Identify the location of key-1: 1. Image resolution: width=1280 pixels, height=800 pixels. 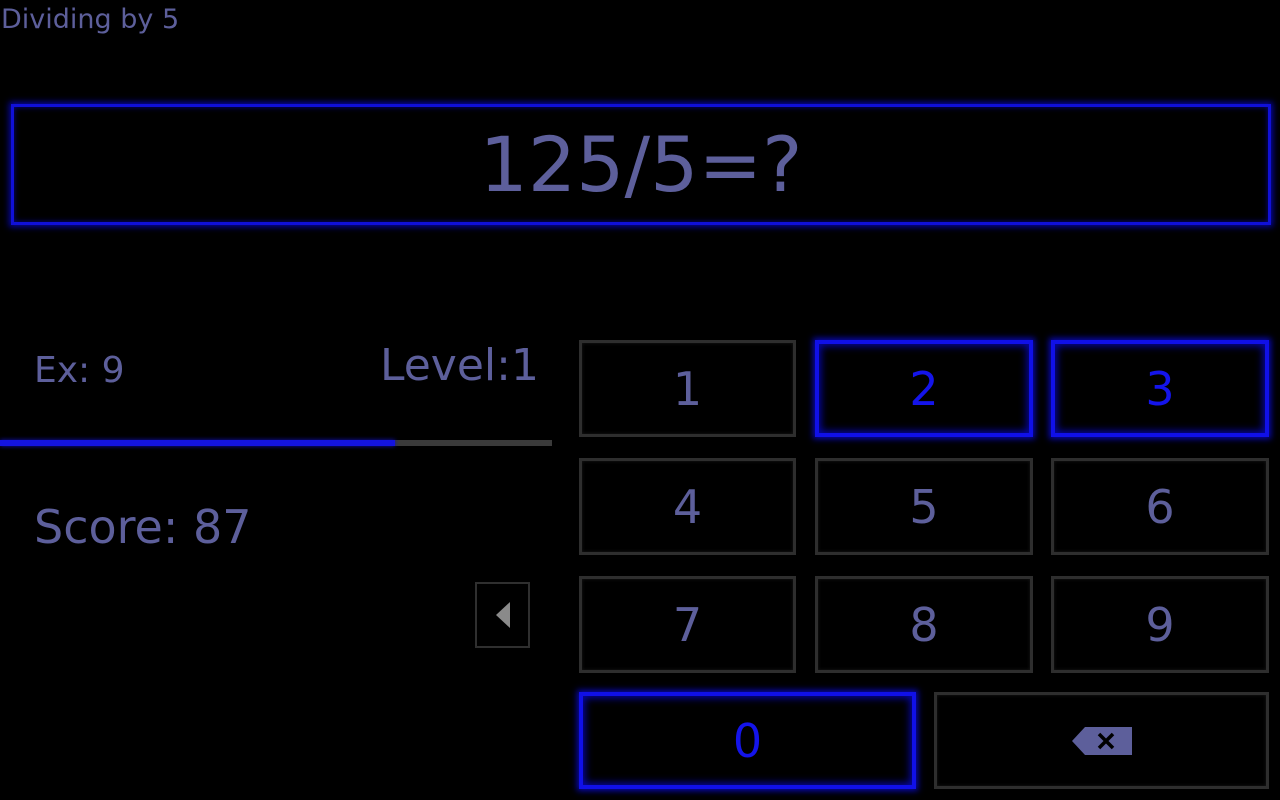
(687, 388).